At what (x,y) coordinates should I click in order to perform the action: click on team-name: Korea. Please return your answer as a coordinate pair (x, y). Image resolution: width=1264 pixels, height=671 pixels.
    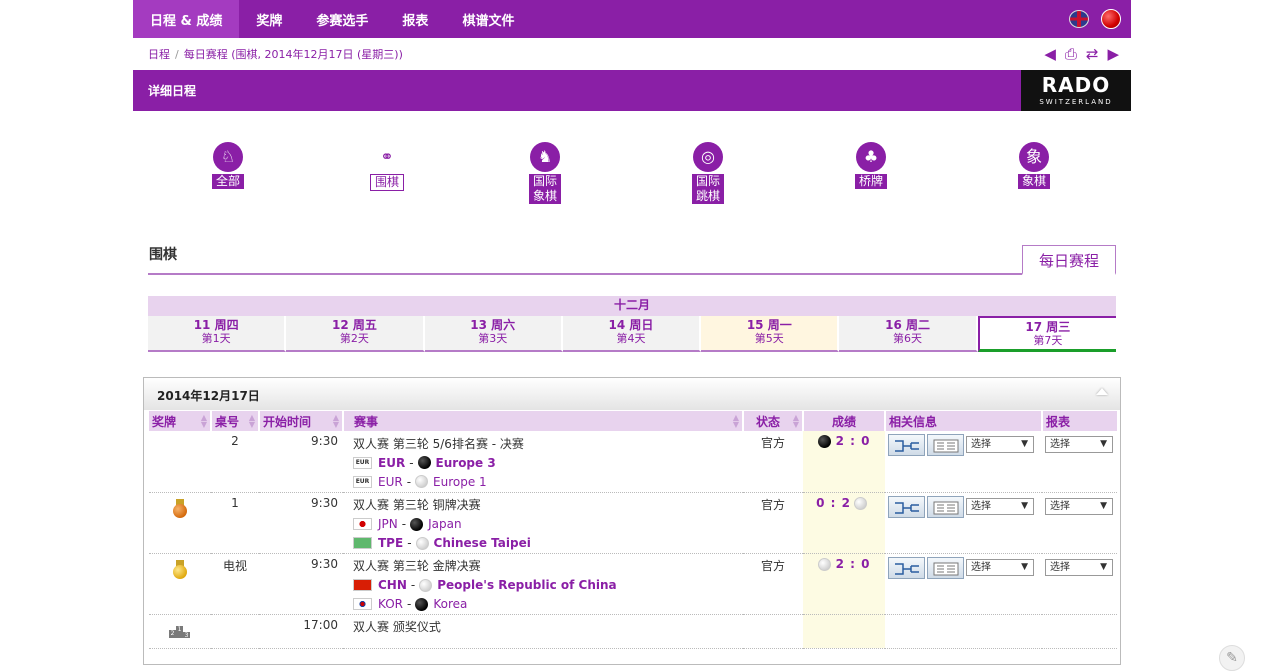
    Looking at the image, I should click on (450, 604).